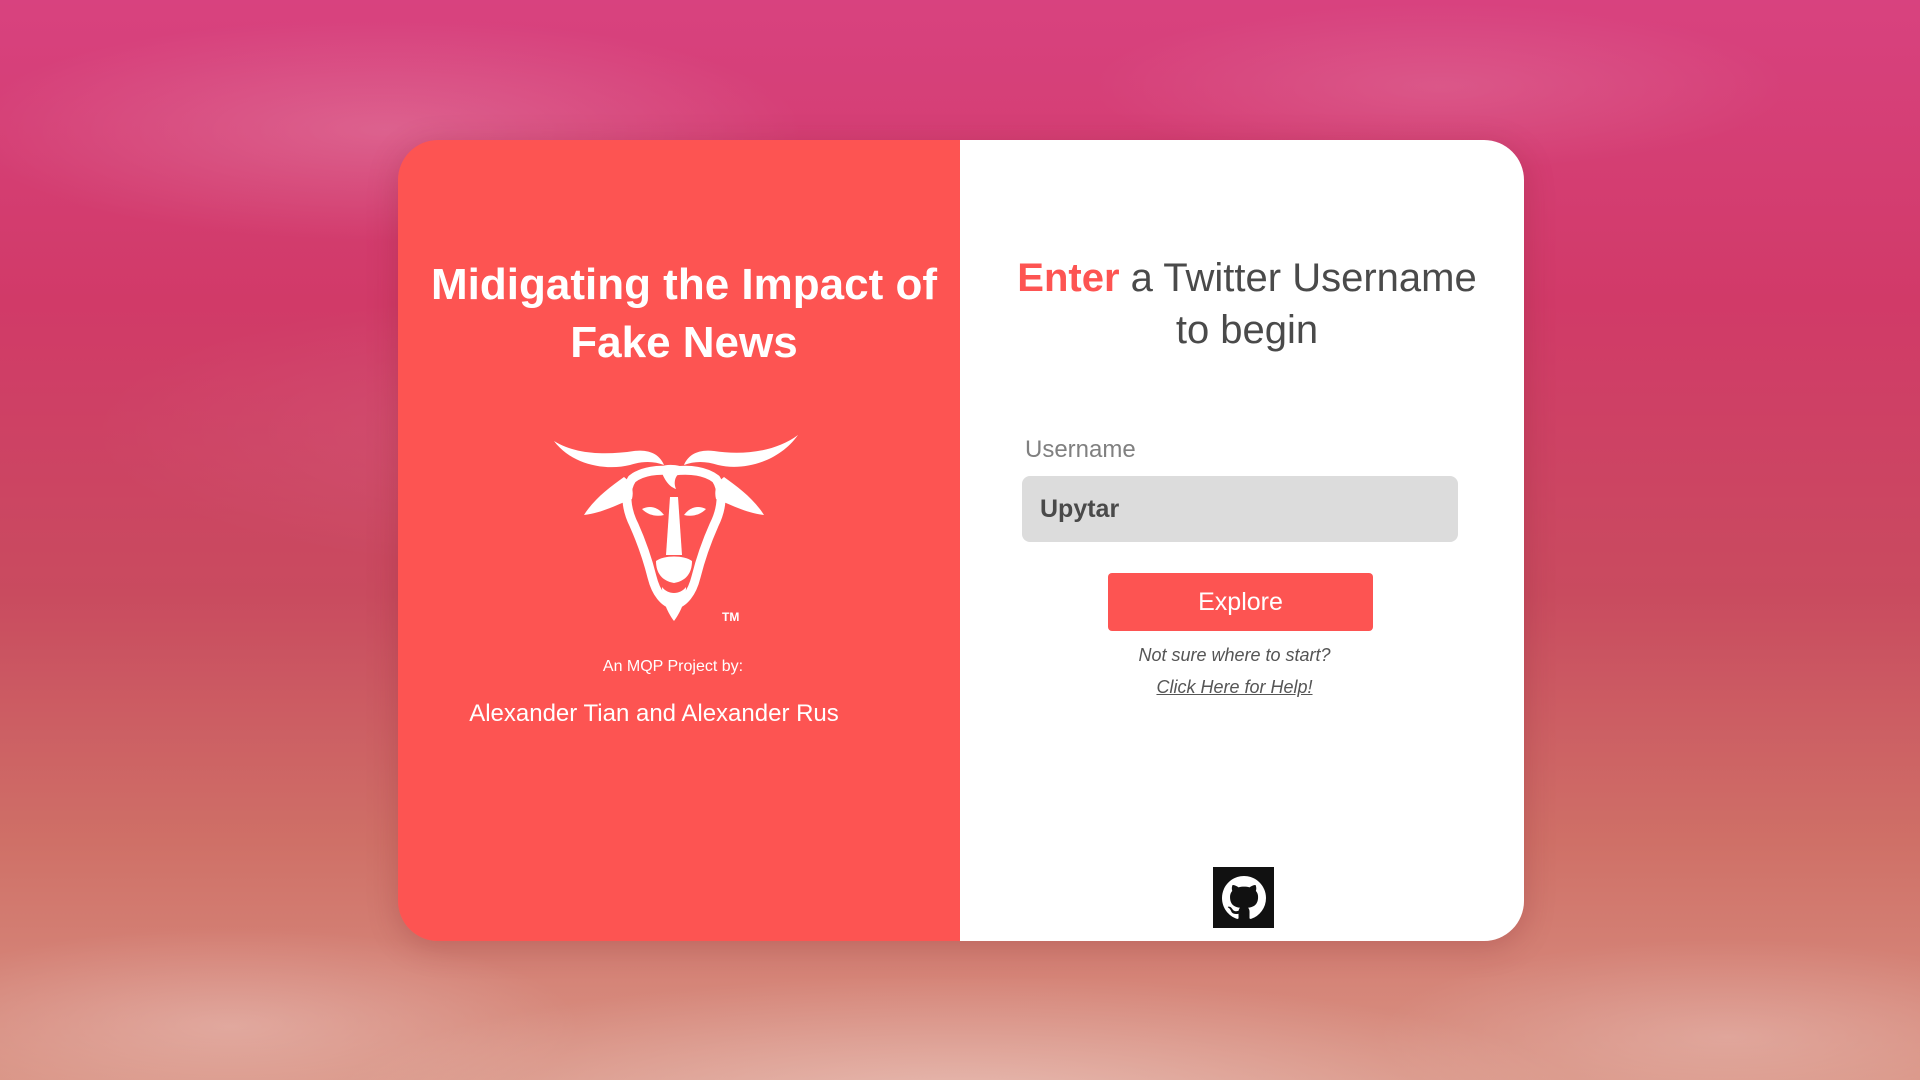 The width and height of the screenshot is (1920, 1080). I want to click on heading-text: a Twitter Username, so click(1298, 278).